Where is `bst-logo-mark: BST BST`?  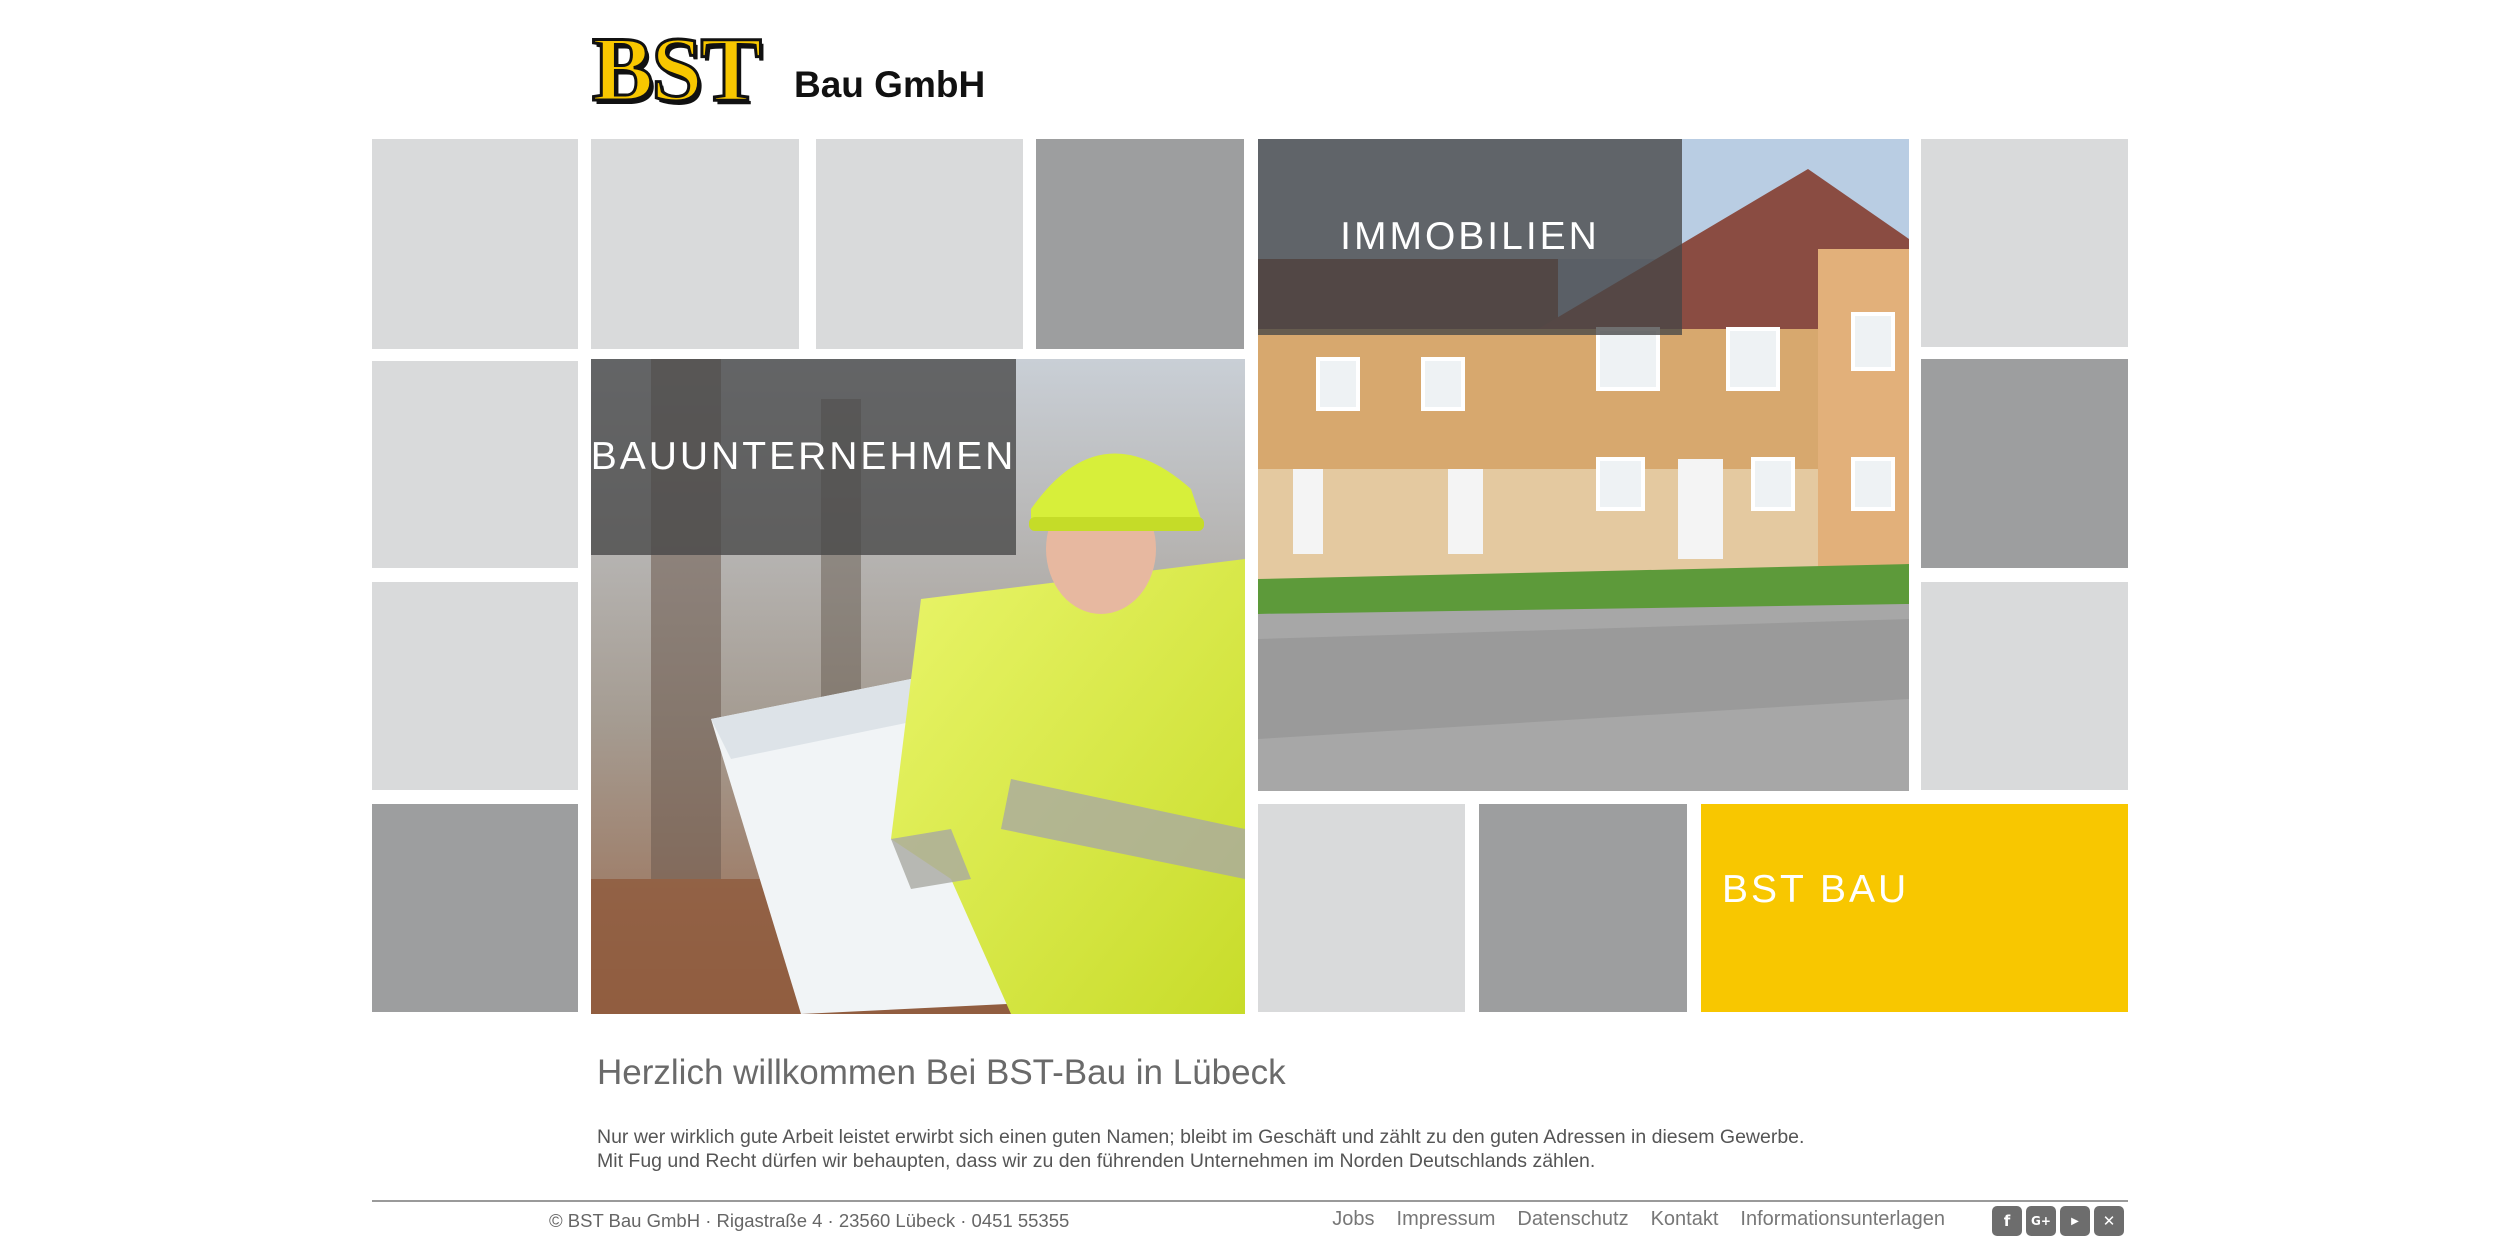
bst-logo-mark: BST BST is located at coordinates (679, 69).